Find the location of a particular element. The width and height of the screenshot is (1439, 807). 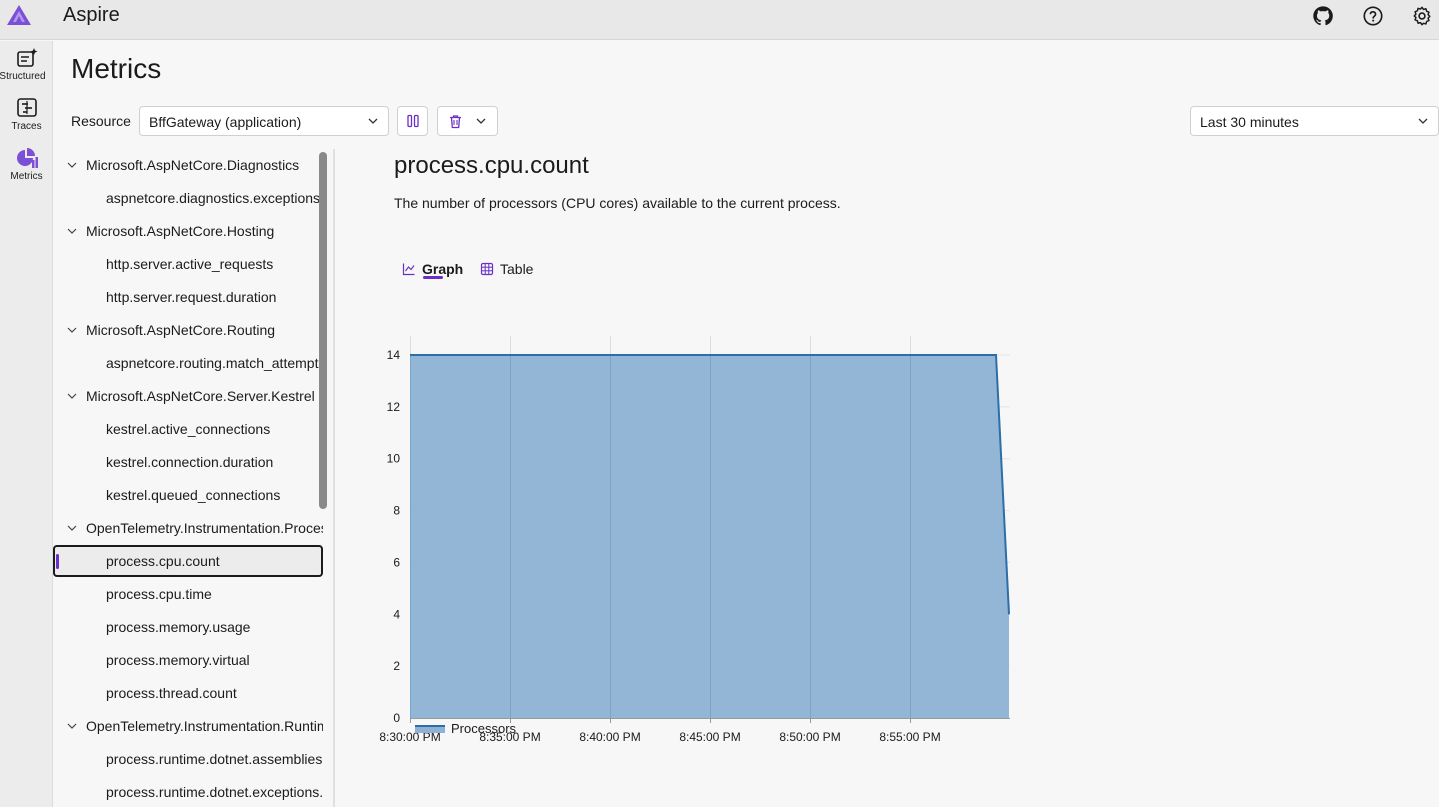

github-icon is located at coordinates (1323, 16).